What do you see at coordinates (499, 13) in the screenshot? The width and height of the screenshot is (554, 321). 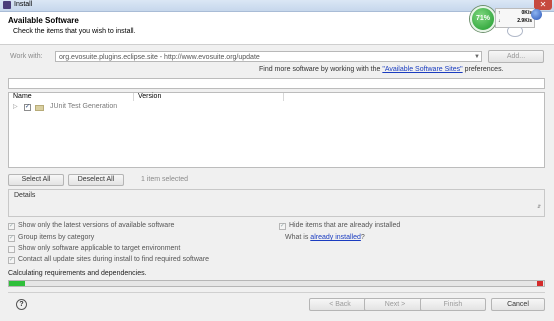 I see `up-arrow-icon: ↑` at bounding box center [499, 13].